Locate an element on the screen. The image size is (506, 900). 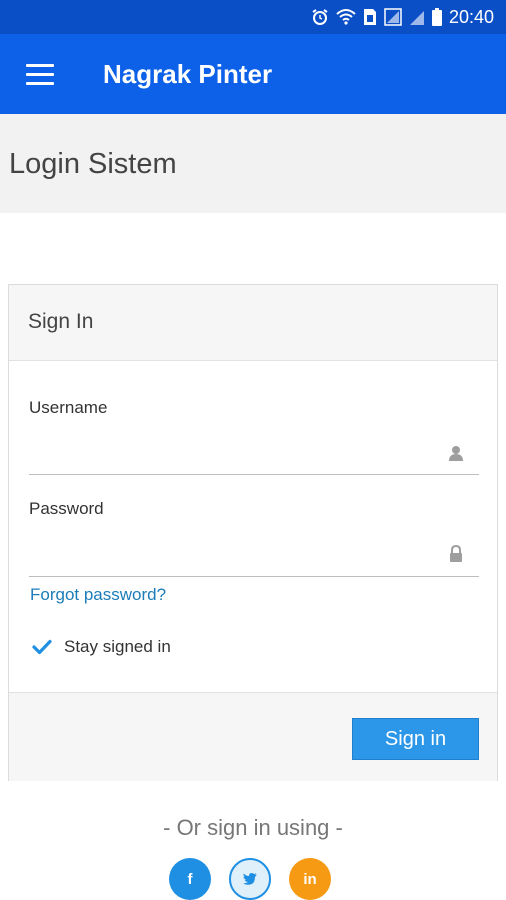
twitter-icon is located at coordinates (250, 879).